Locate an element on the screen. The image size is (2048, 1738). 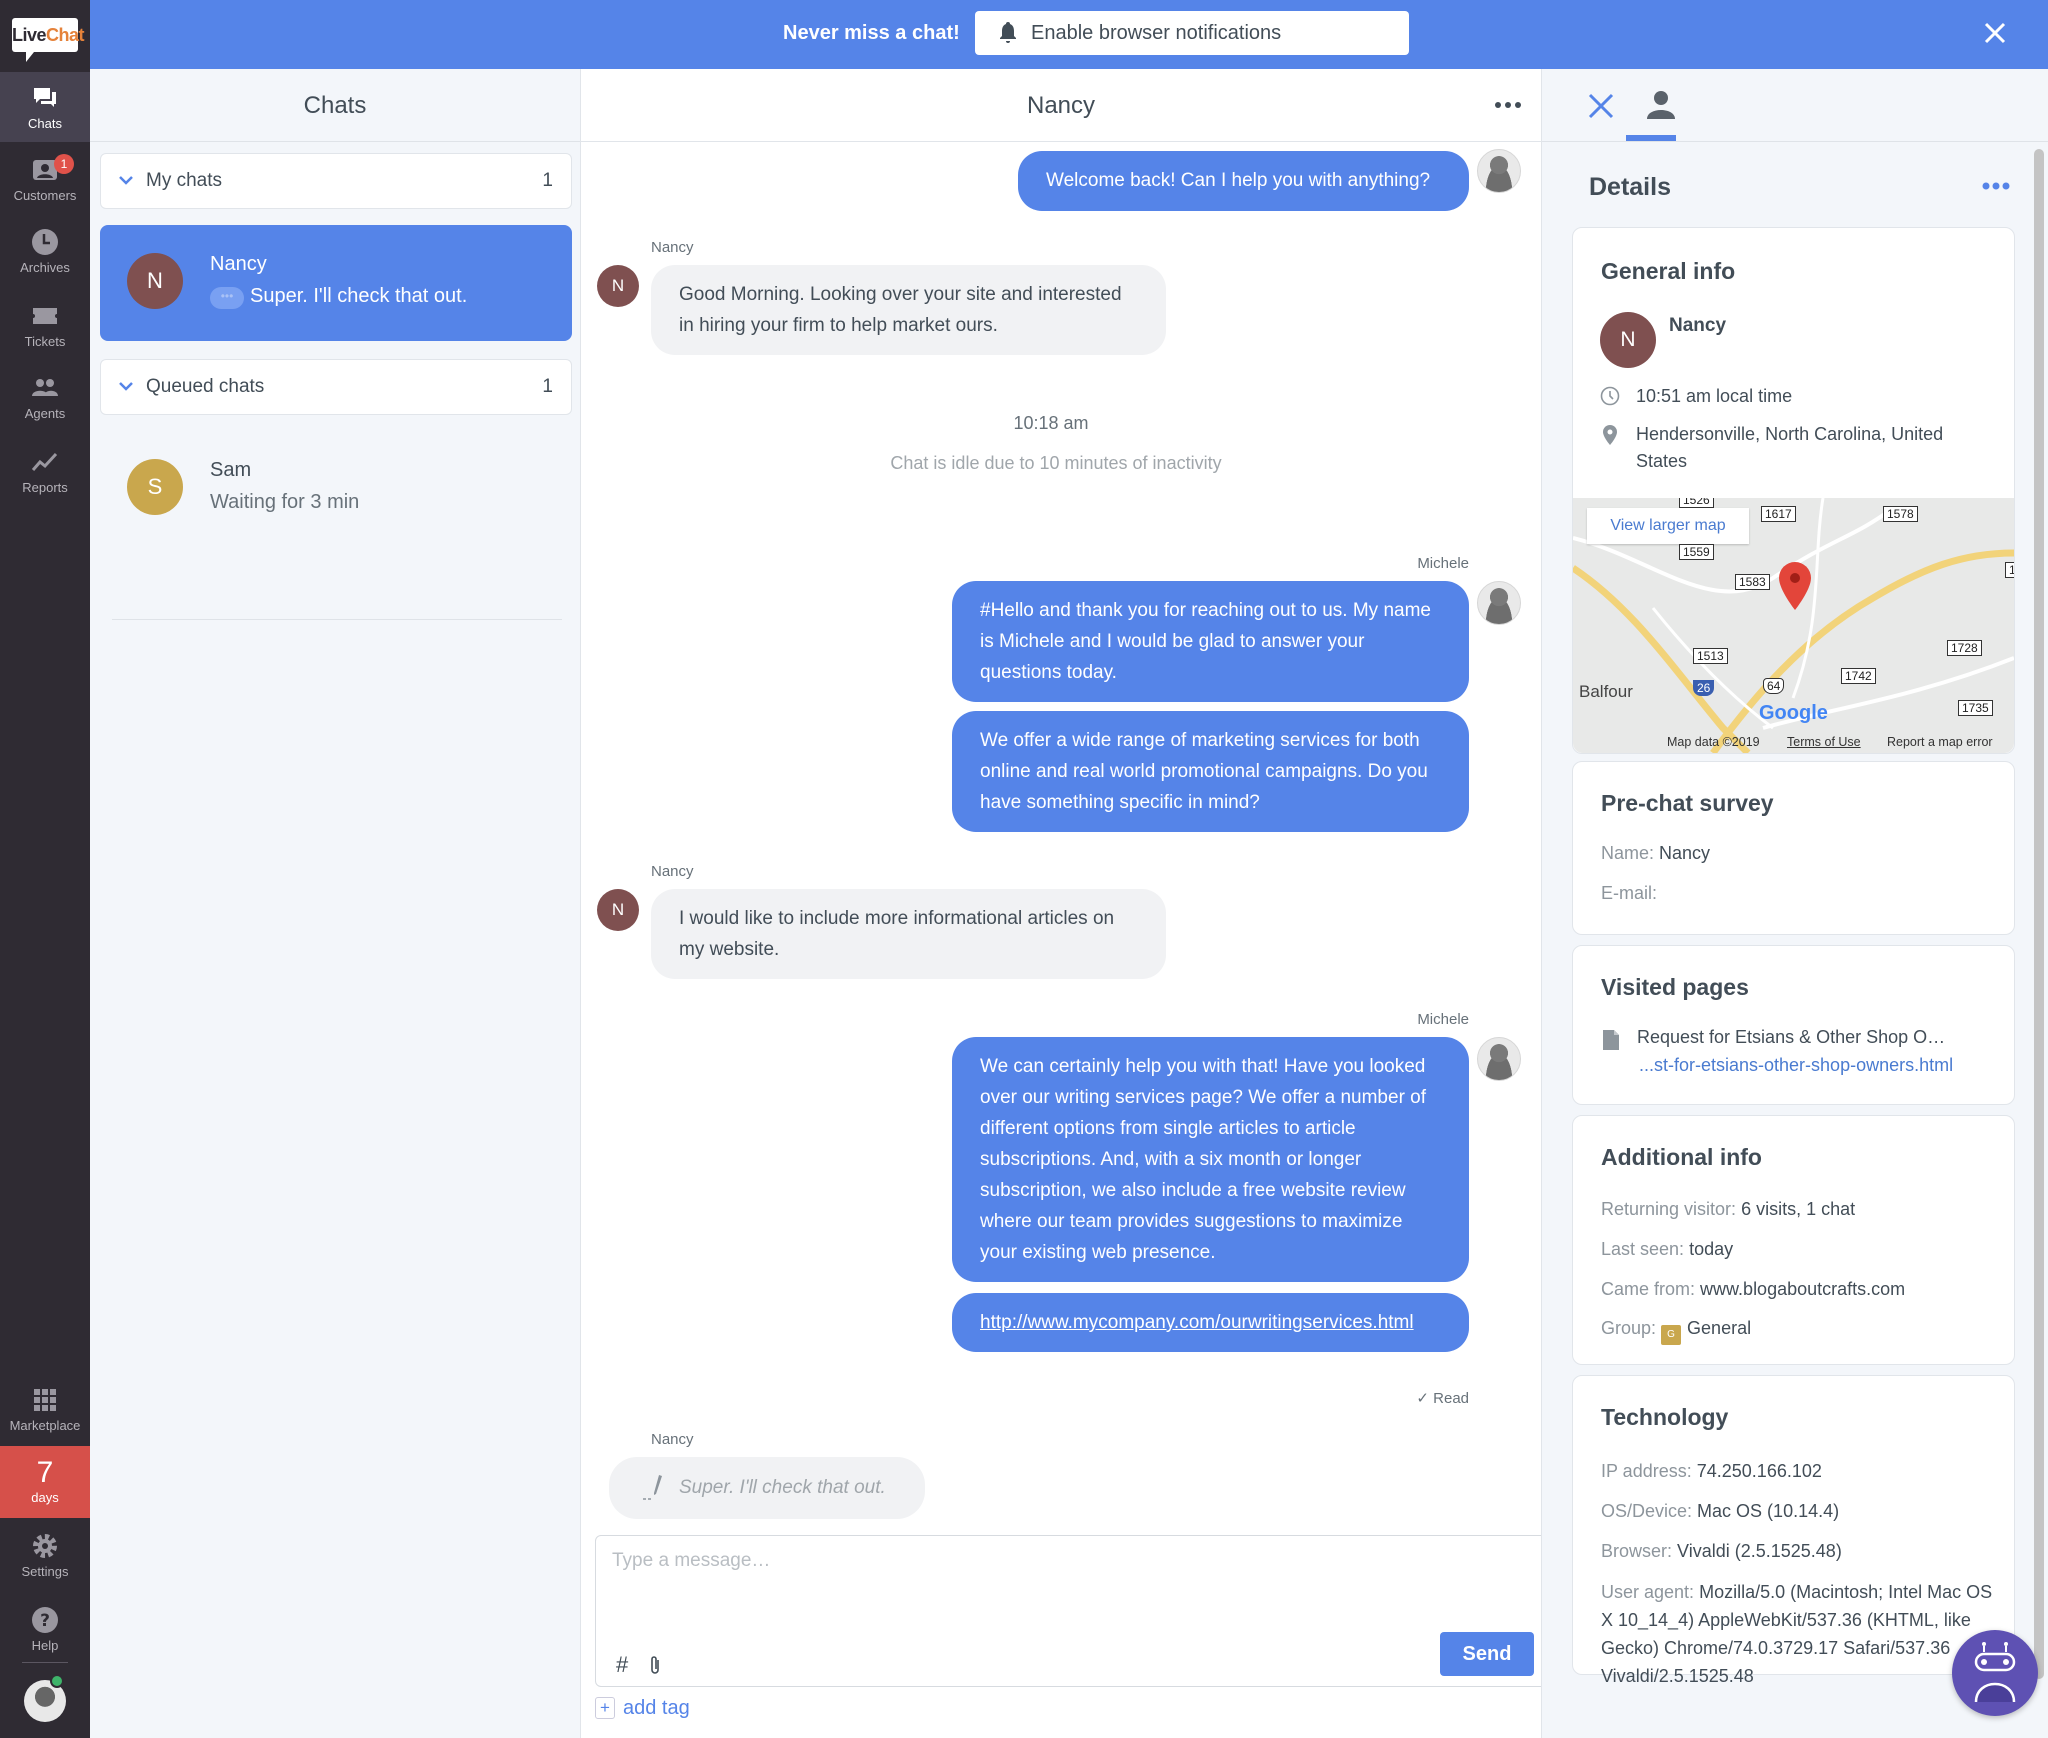
highway-shield: 64 is located at coordinates (1774, 686).